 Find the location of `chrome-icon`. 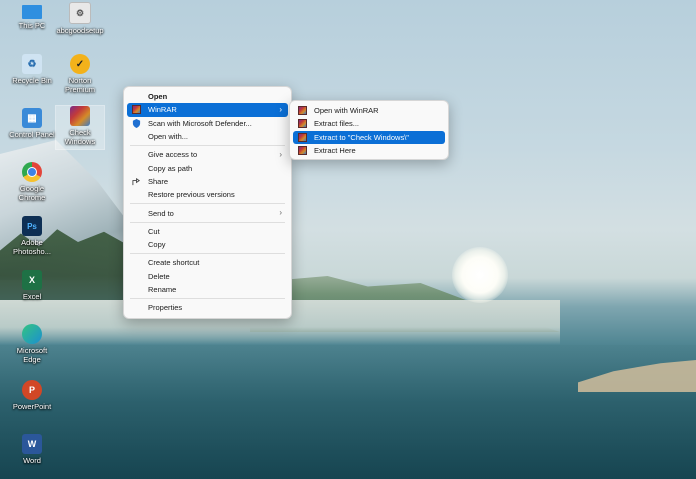

chrome-icon is located at coordinates (32, 172).